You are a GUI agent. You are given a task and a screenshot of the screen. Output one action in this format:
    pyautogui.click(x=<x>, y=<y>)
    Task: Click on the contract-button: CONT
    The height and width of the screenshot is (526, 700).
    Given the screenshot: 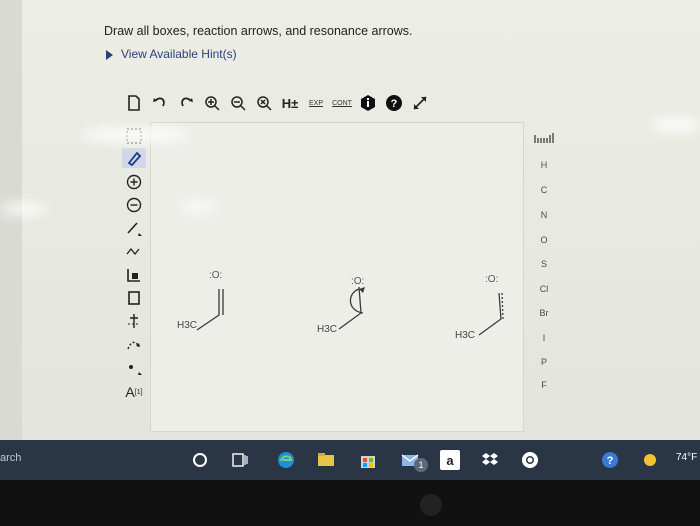 What is the action you would take?
    pyautogui.click(x=342, y=103)
    